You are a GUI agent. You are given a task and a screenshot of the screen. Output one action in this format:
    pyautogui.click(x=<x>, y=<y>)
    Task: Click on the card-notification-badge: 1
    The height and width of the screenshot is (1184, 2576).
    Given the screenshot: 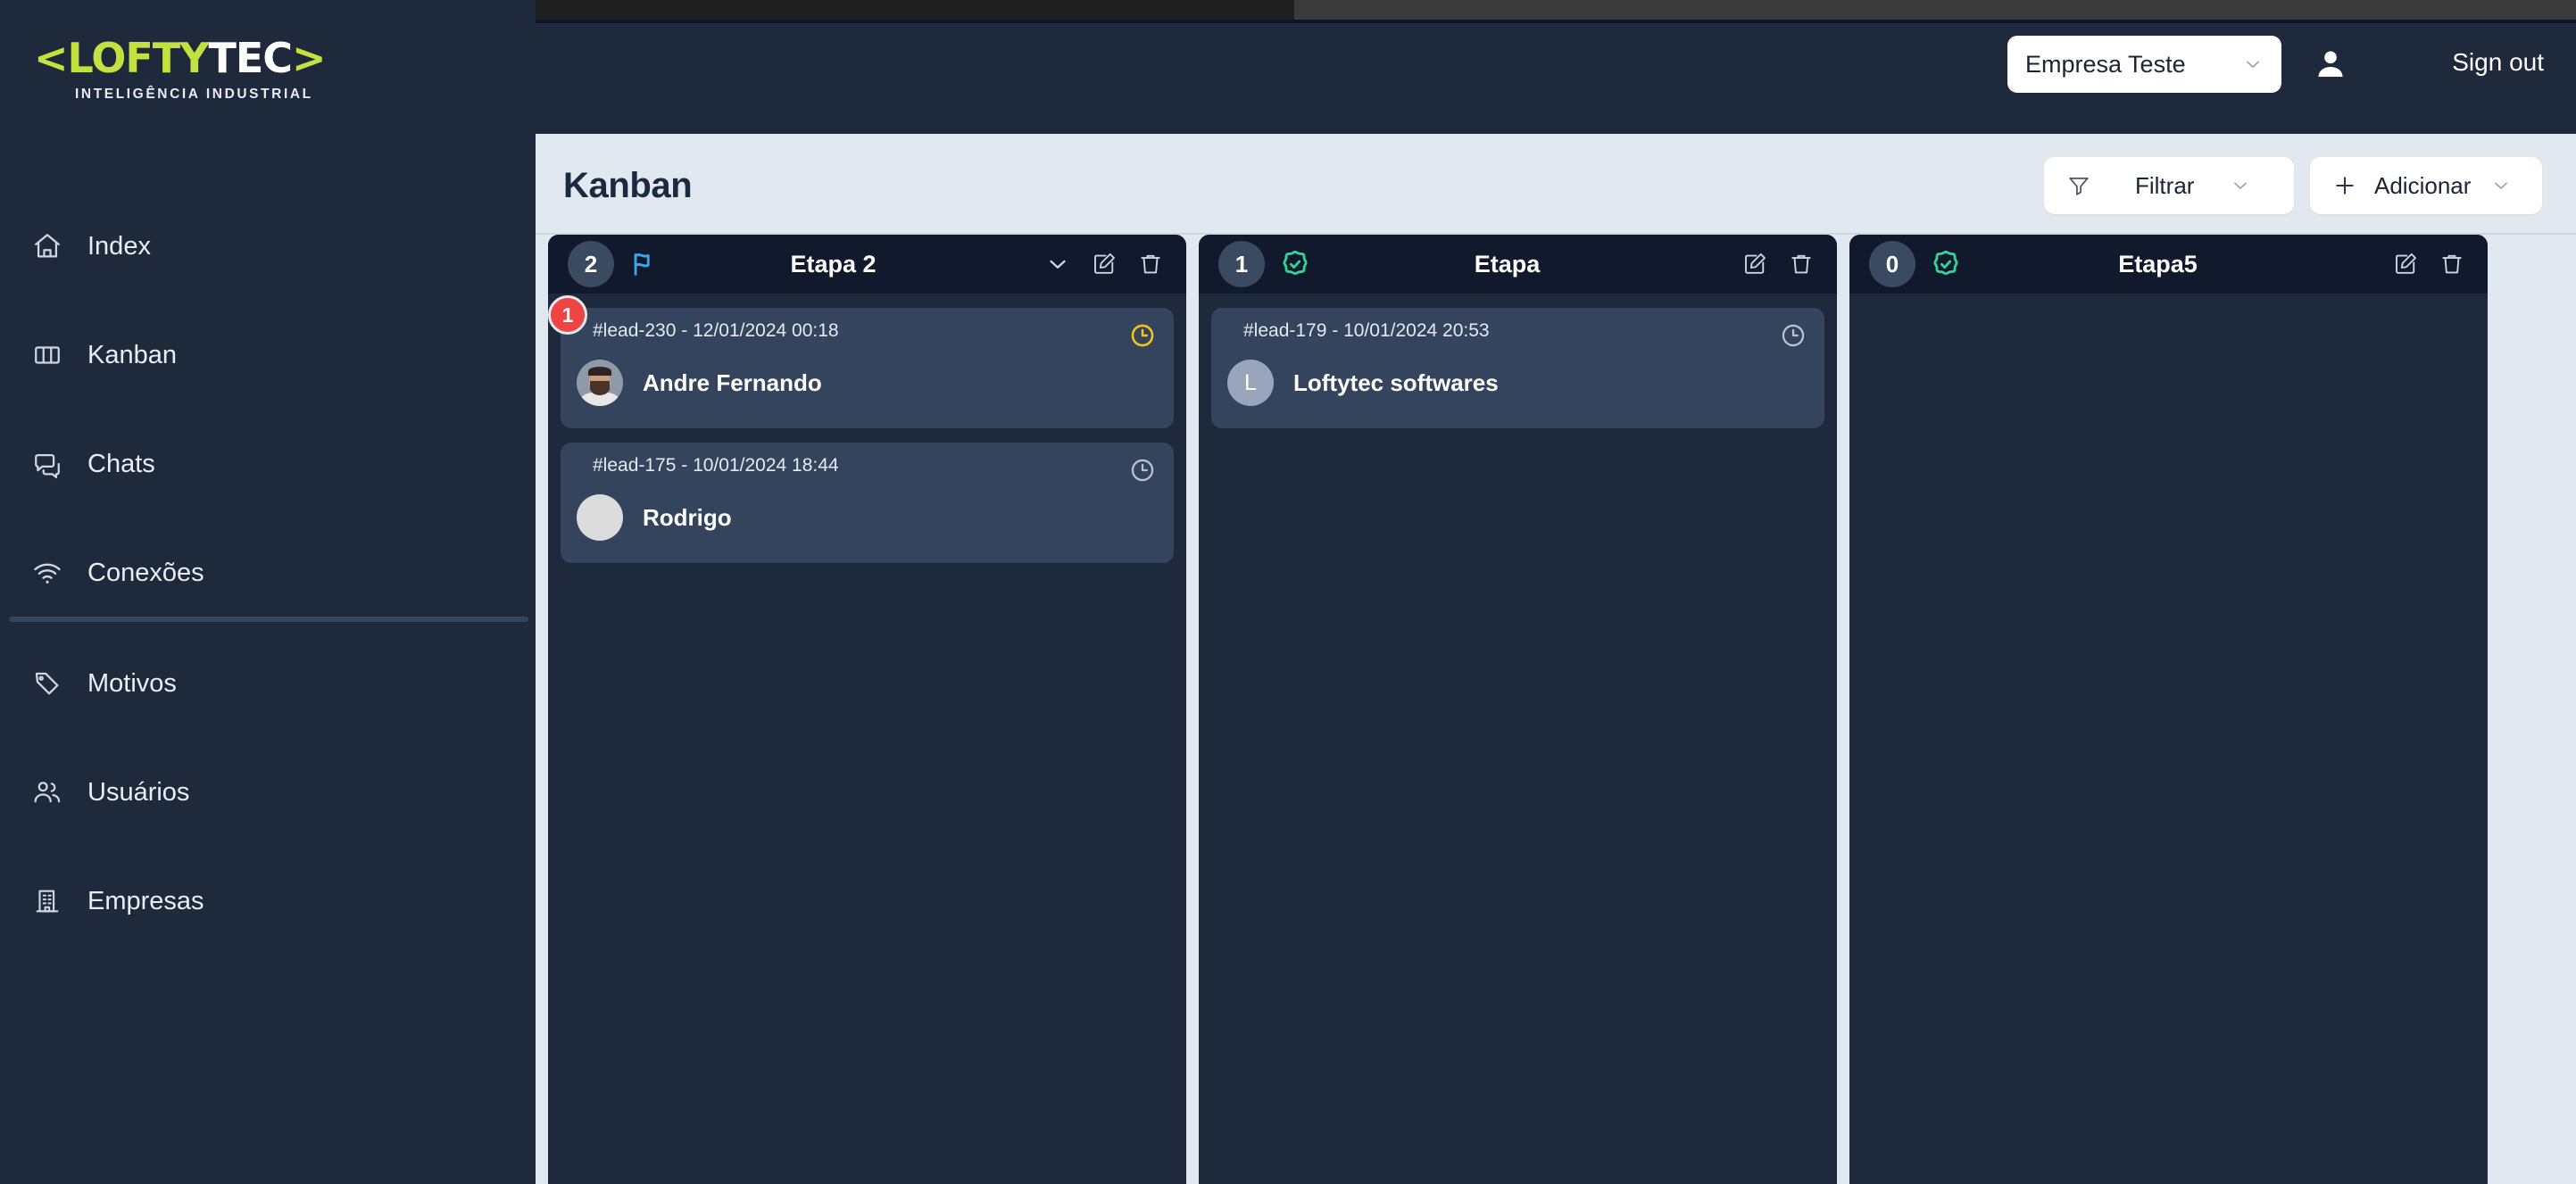 What is the action you would take?
    pyautogui.click(x=567, y=315)
    